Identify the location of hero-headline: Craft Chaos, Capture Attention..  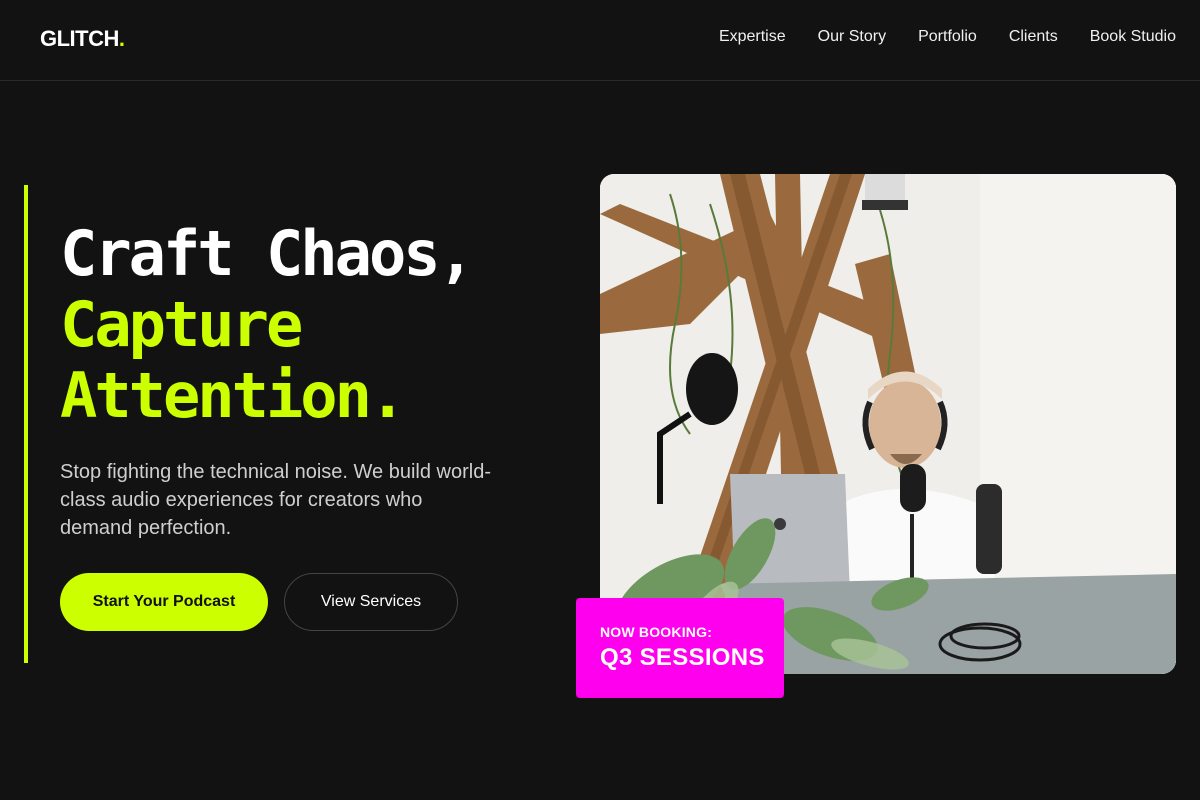
(267, 324).